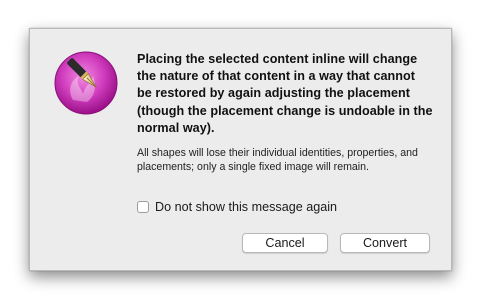 This screenshot has height=304, width=481. What do you see at coordinates (285, 243) in the screenshot?
I see `cancel-button: Cancel` at bounding box center [285, 243].